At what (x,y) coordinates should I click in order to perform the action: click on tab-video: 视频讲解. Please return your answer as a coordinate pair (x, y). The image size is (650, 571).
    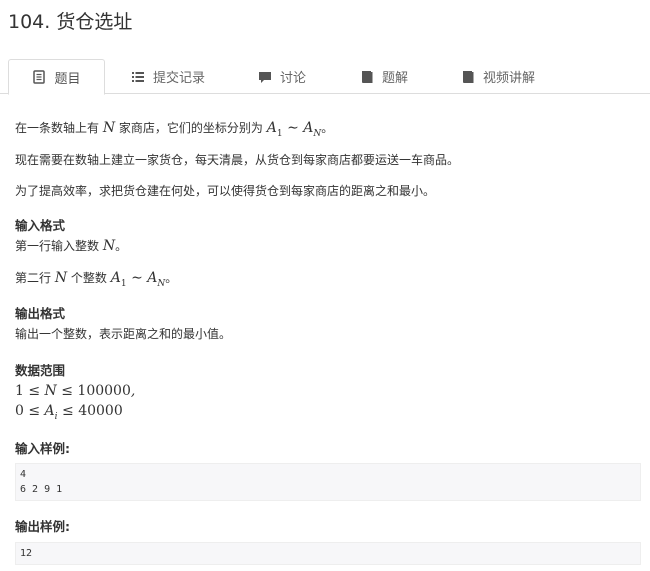
    Looking at the image, I should click on (498, 76).